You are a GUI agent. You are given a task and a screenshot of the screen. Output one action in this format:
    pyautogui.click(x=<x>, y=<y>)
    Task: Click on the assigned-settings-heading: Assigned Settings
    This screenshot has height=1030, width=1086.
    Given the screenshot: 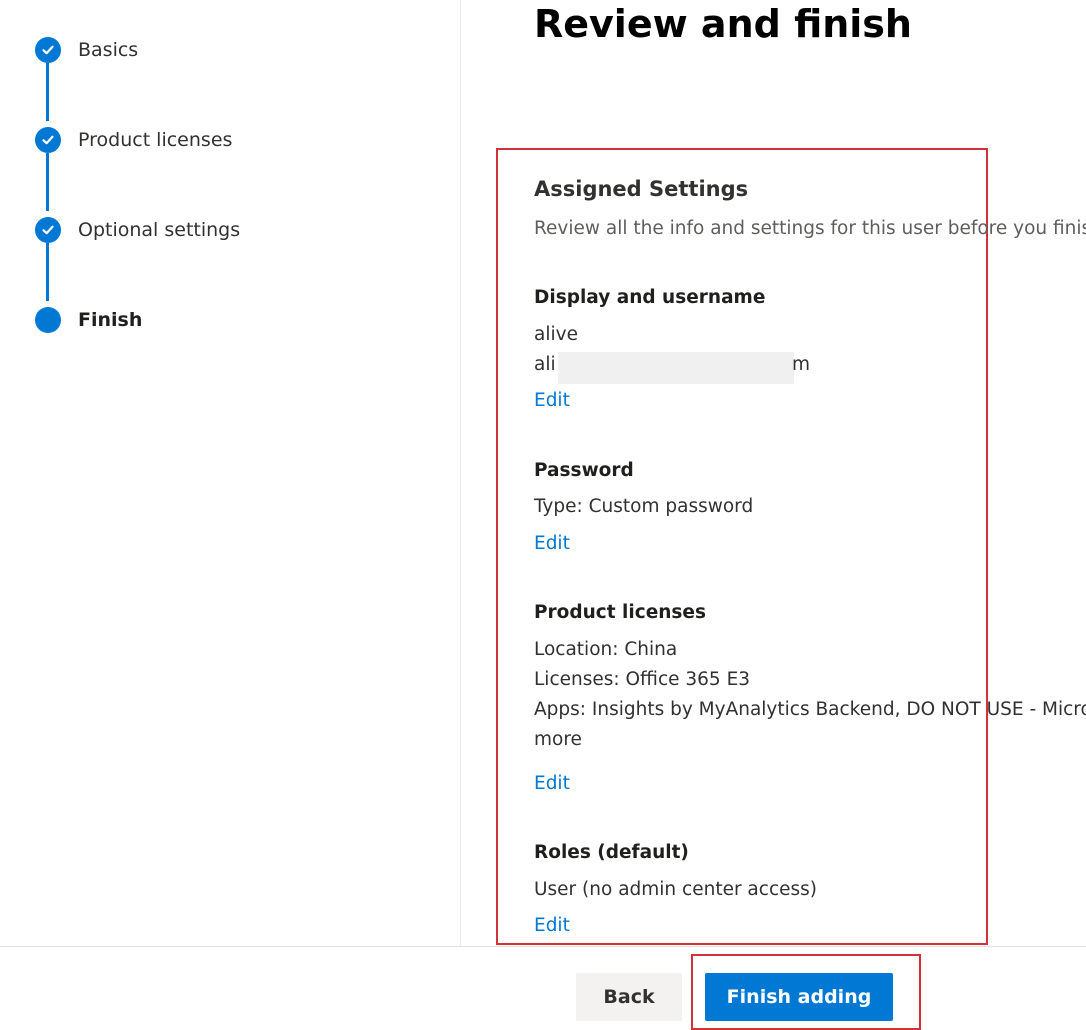 What is the action you would take?
    pyautogui.click(x=641, y=189)
    